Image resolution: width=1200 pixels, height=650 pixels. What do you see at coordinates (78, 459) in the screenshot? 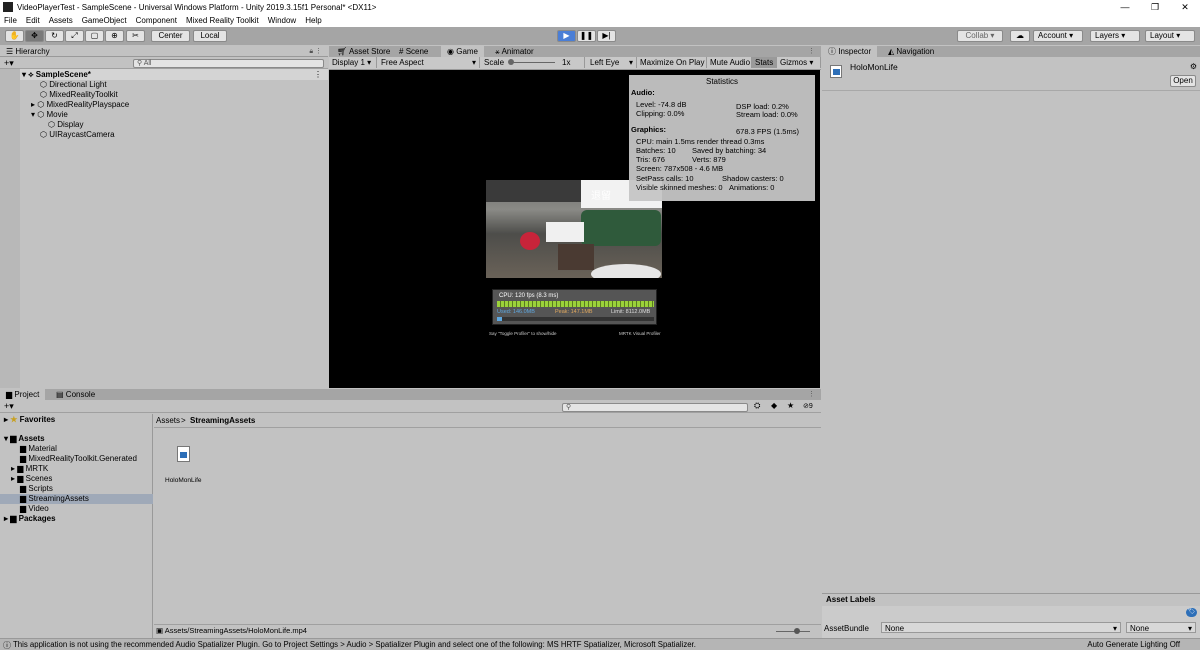
I see `tree-item: ▆ MixedRealityToolkit.Generated` at bounding box center [78, 459].